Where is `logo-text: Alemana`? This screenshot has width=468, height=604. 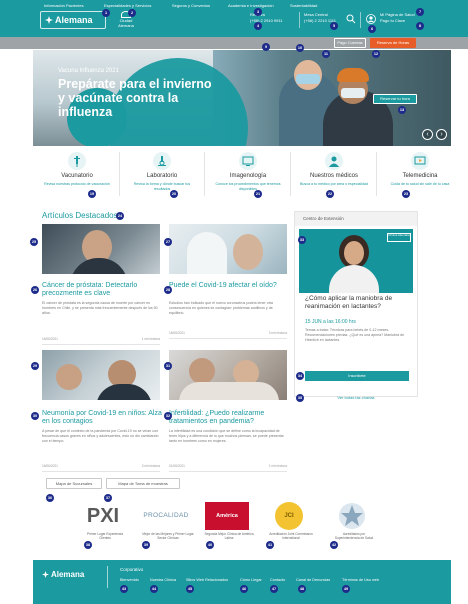 logo-text: Alemana is located at coordinates (74, 20).